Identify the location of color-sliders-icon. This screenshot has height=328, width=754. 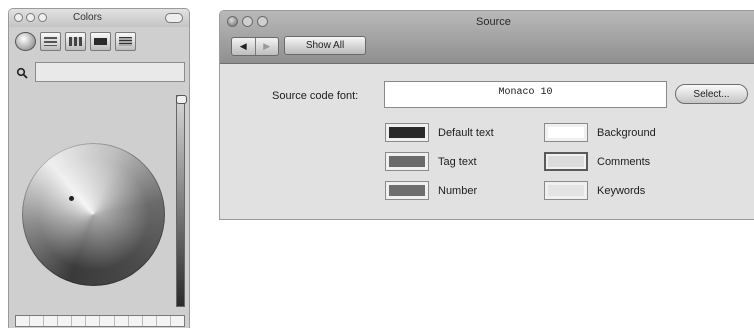
(50, 41).